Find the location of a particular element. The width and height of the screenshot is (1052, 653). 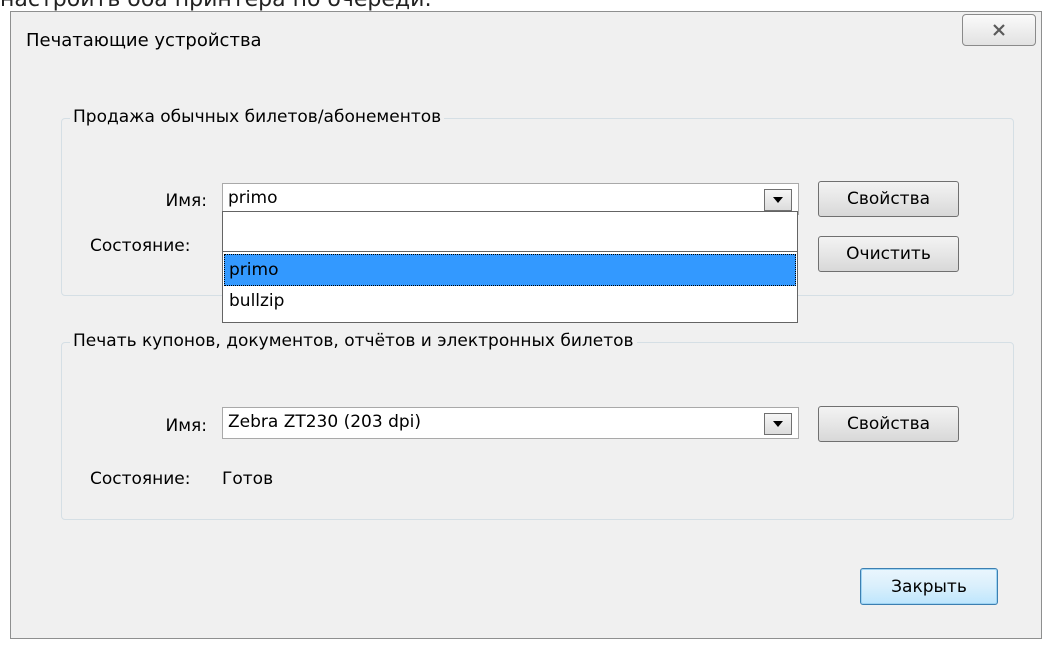

dropdown-option-primo: primo is located at coordinates (510, 270).